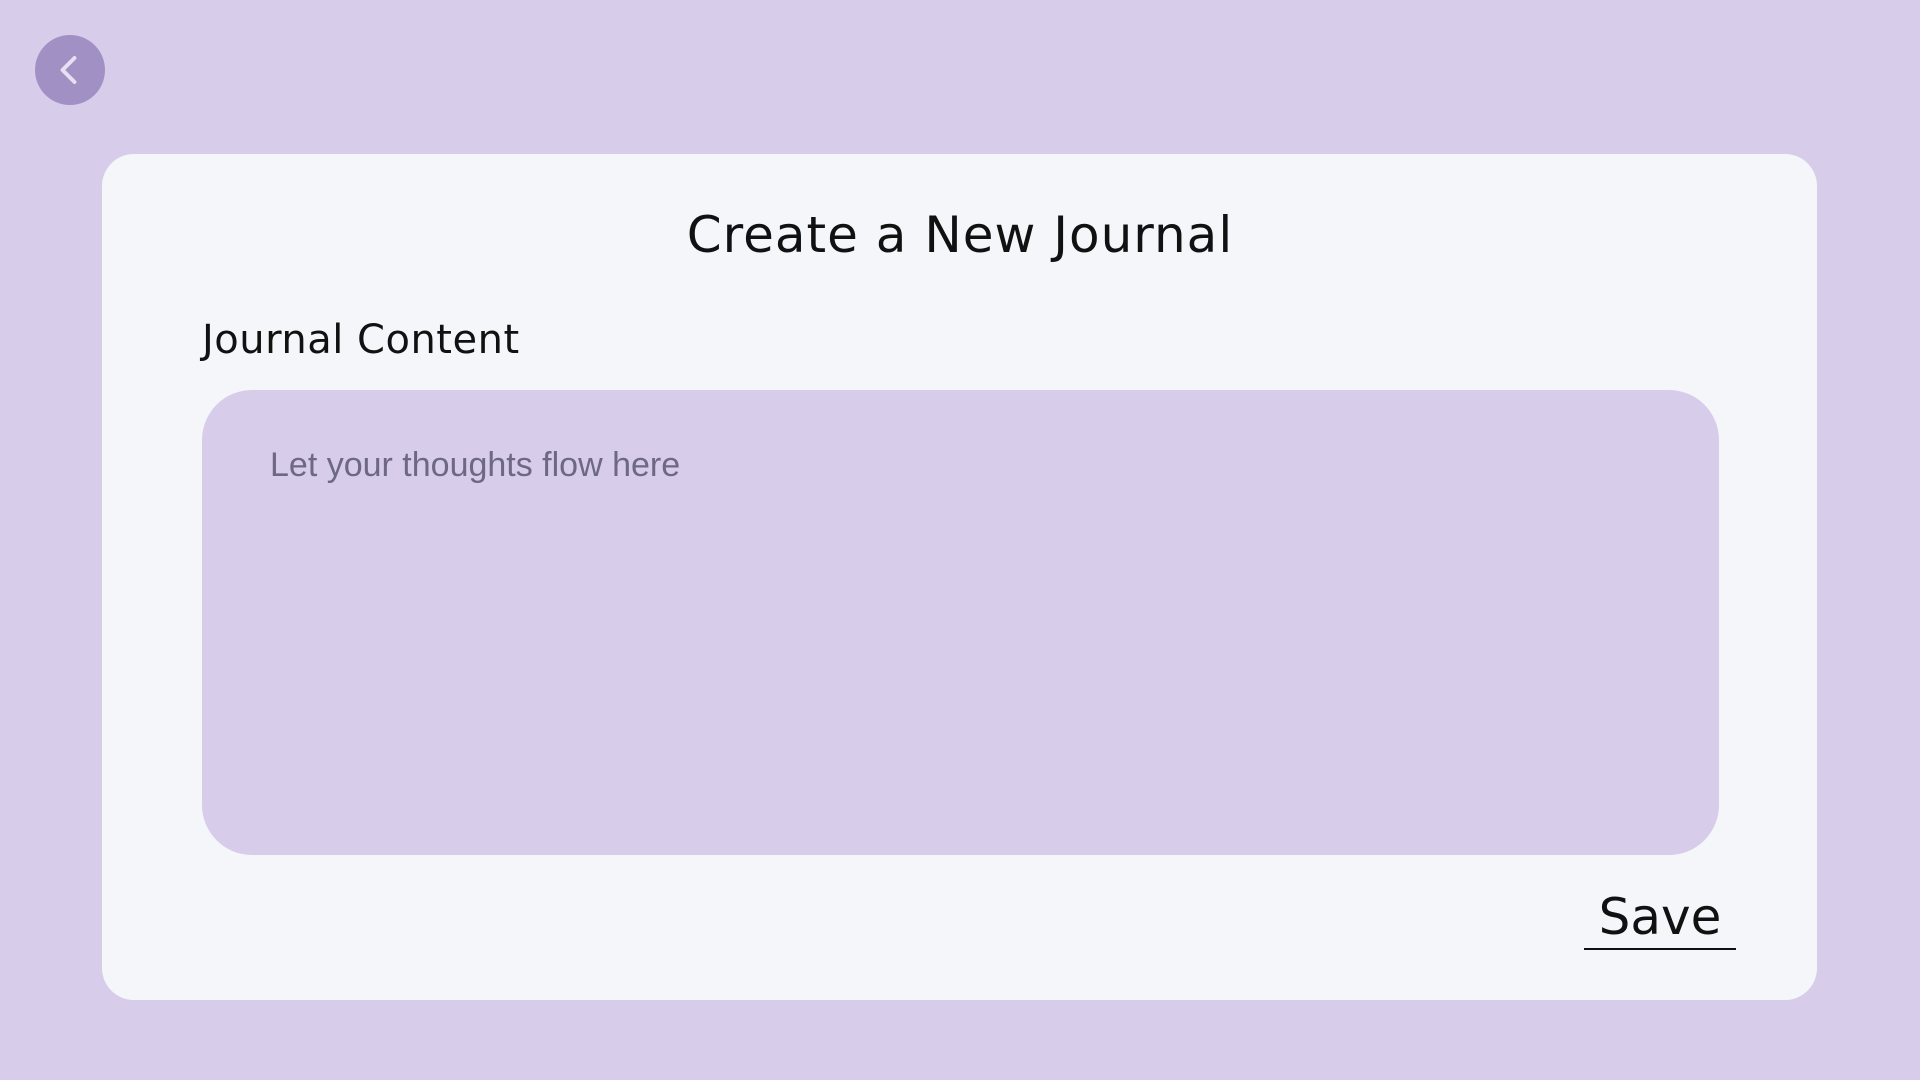  I want to click on back-button, so click(70, 70).